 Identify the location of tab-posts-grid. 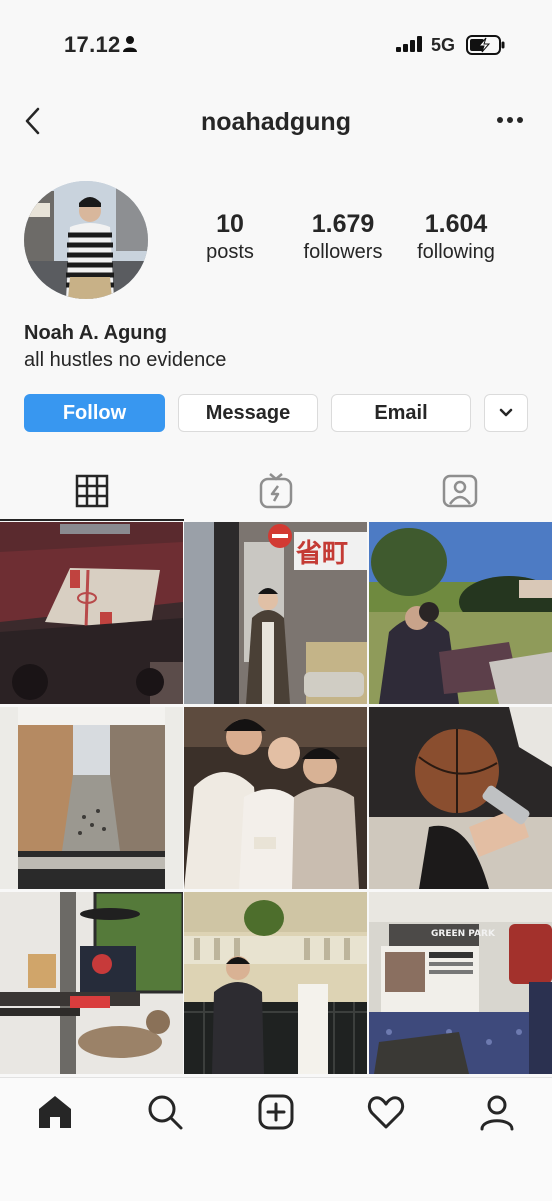
(92, 491).